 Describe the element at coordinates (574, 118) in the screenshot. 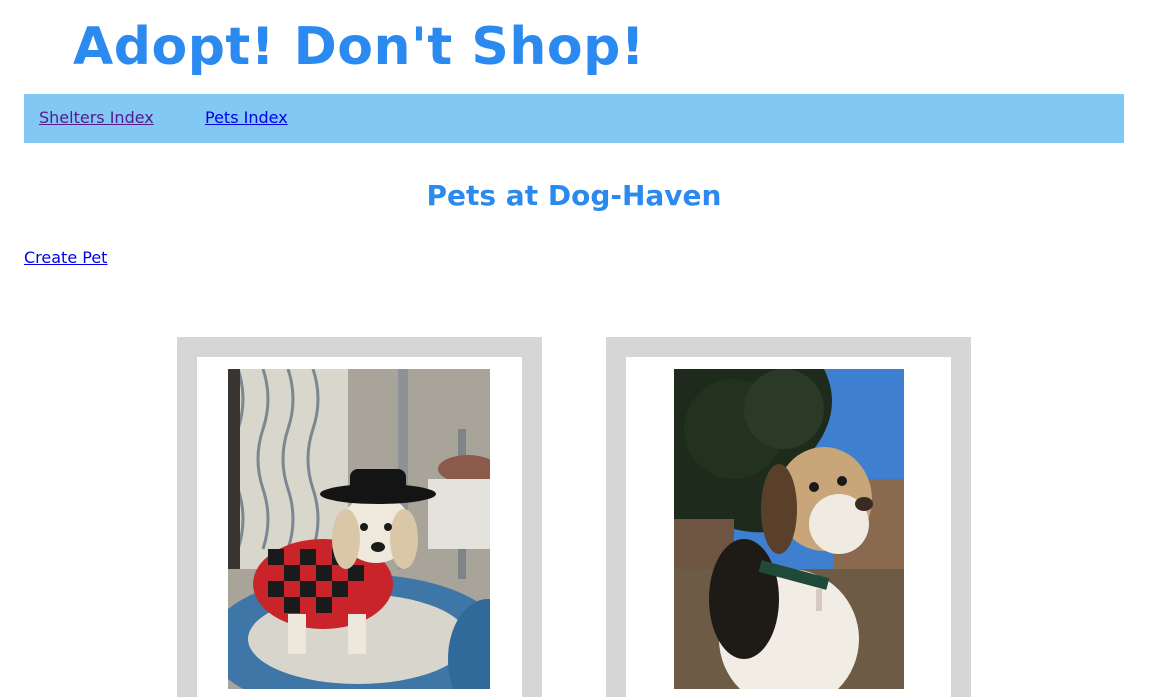

I see `navbar: Shelters Index Pets Index` at that location.